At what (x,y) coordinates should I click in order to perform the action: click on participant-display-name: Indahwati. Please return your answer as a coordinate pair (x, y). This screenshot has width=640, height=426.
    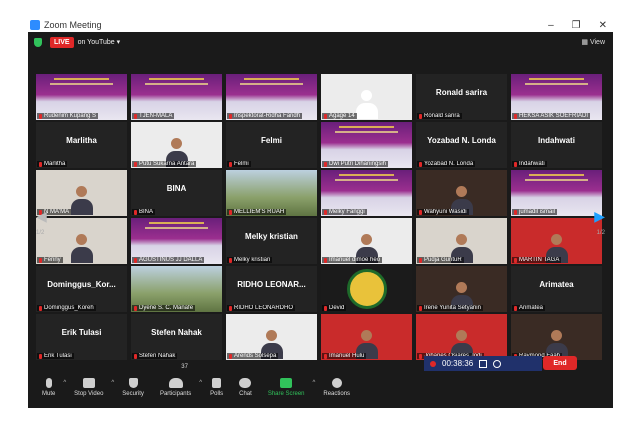
    Looking at the image, I should click on (556, 140).